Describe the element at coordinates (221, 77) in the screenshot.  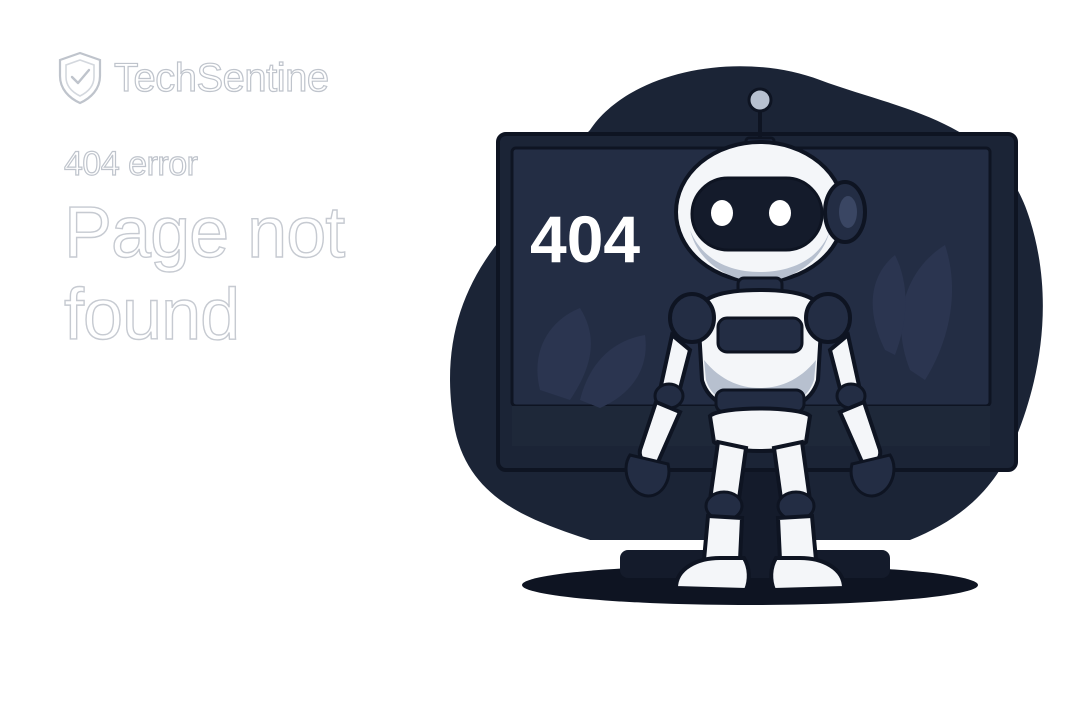
I see `brand-name: TechSentine` at that location.